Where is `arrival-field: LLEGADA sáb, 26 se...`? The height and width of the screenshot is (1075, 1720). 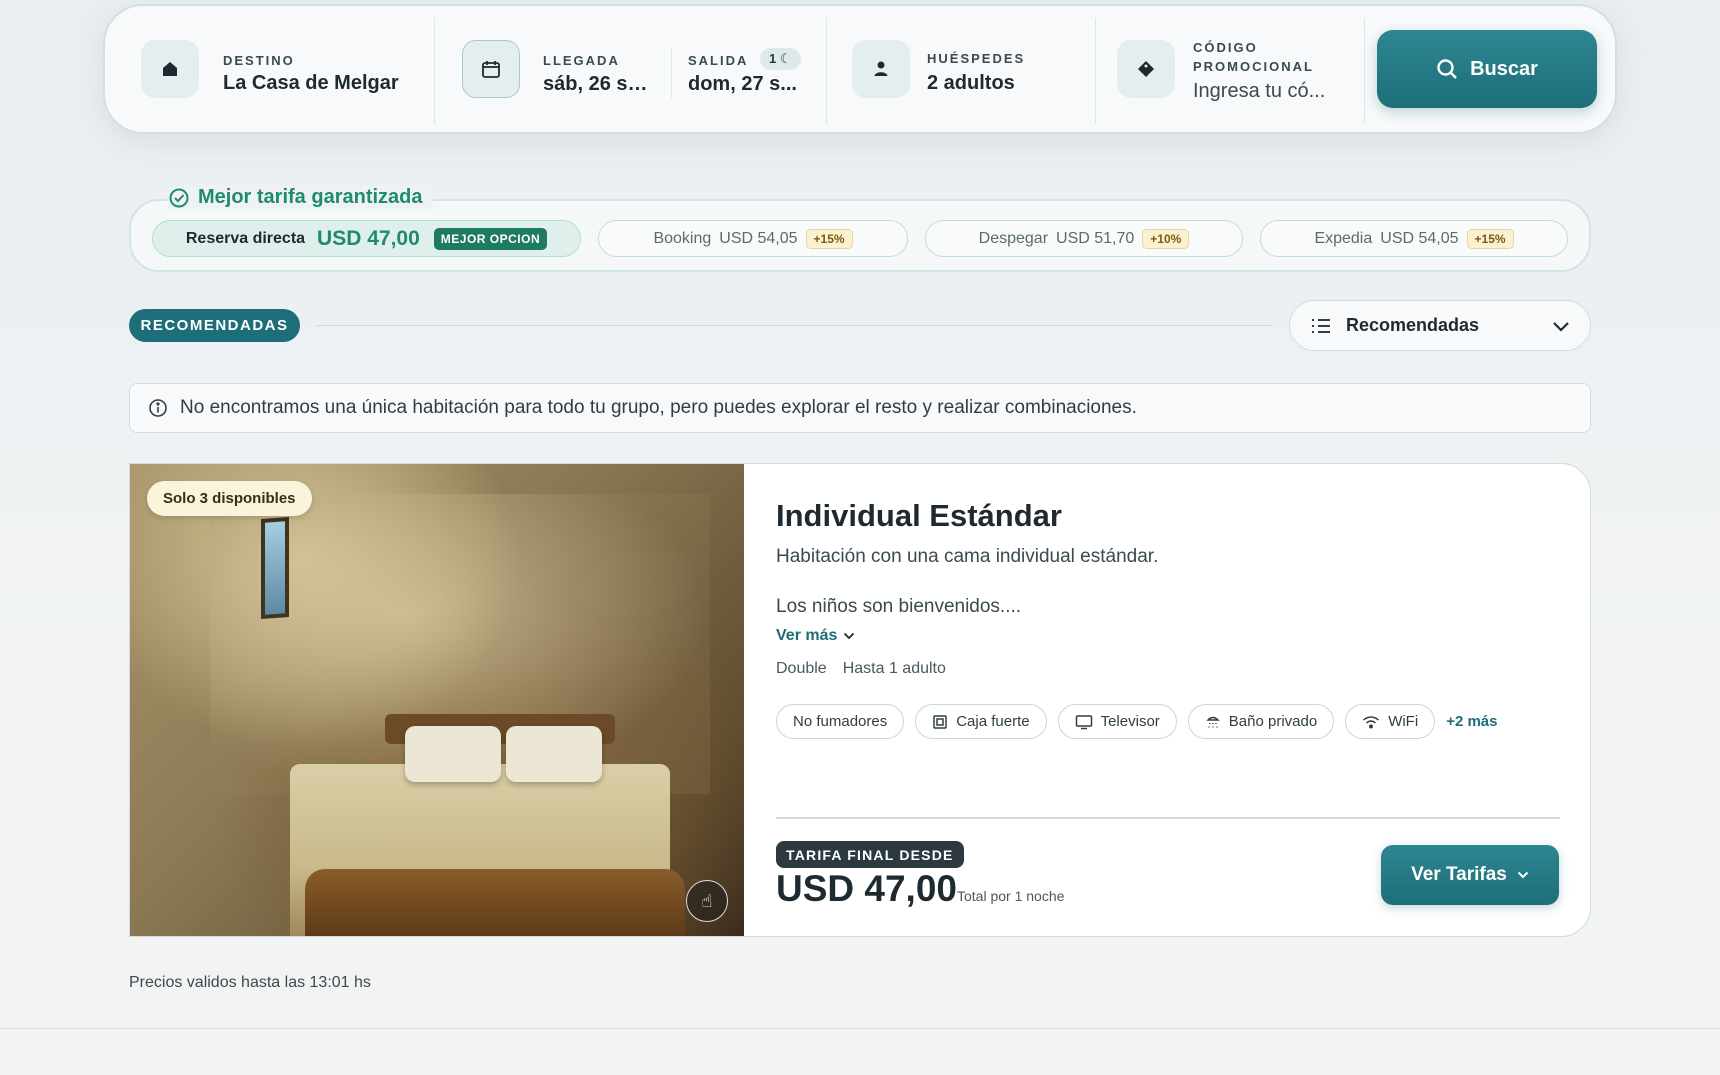 arrival-field: LLEGADA sáb, 26 se... is located at coordinates (545, 69).